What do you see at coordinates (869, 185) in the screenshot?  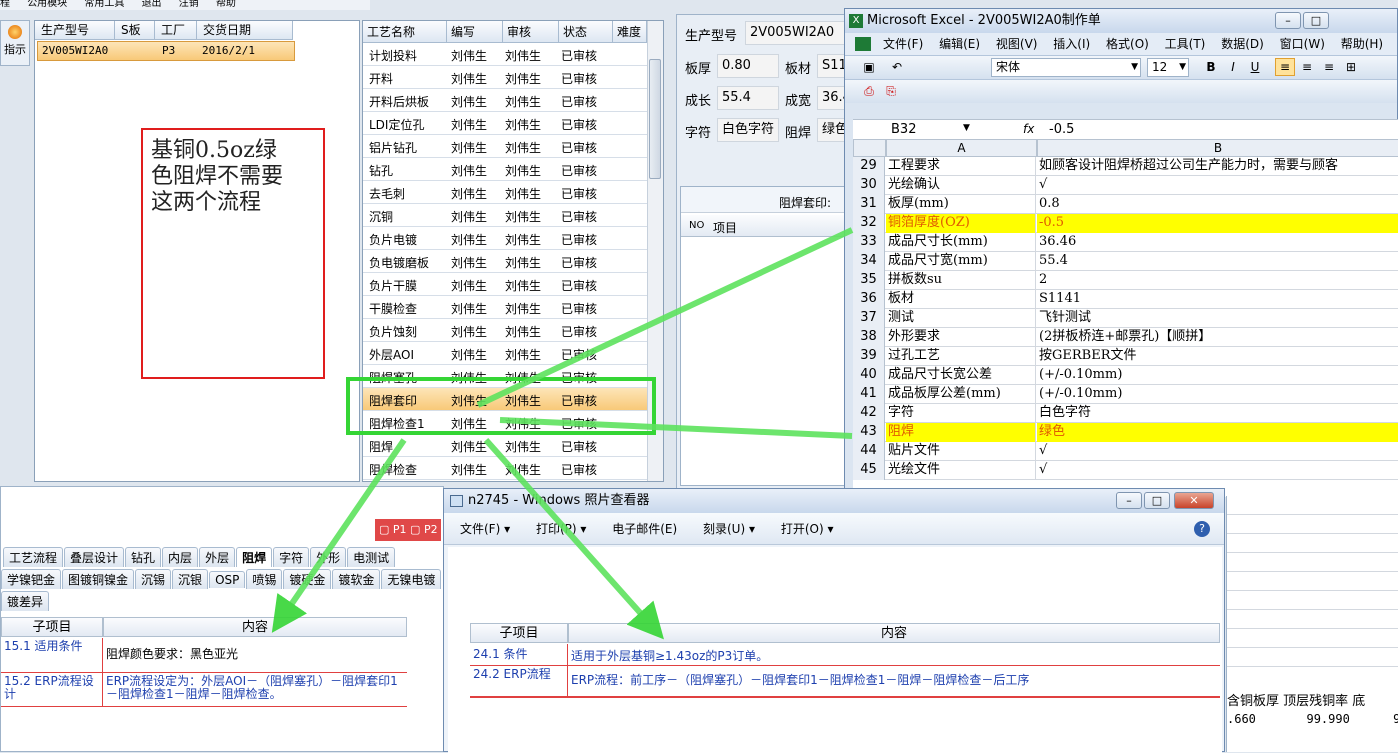 I see `row-number: 30` at bounding box center [869, 185].